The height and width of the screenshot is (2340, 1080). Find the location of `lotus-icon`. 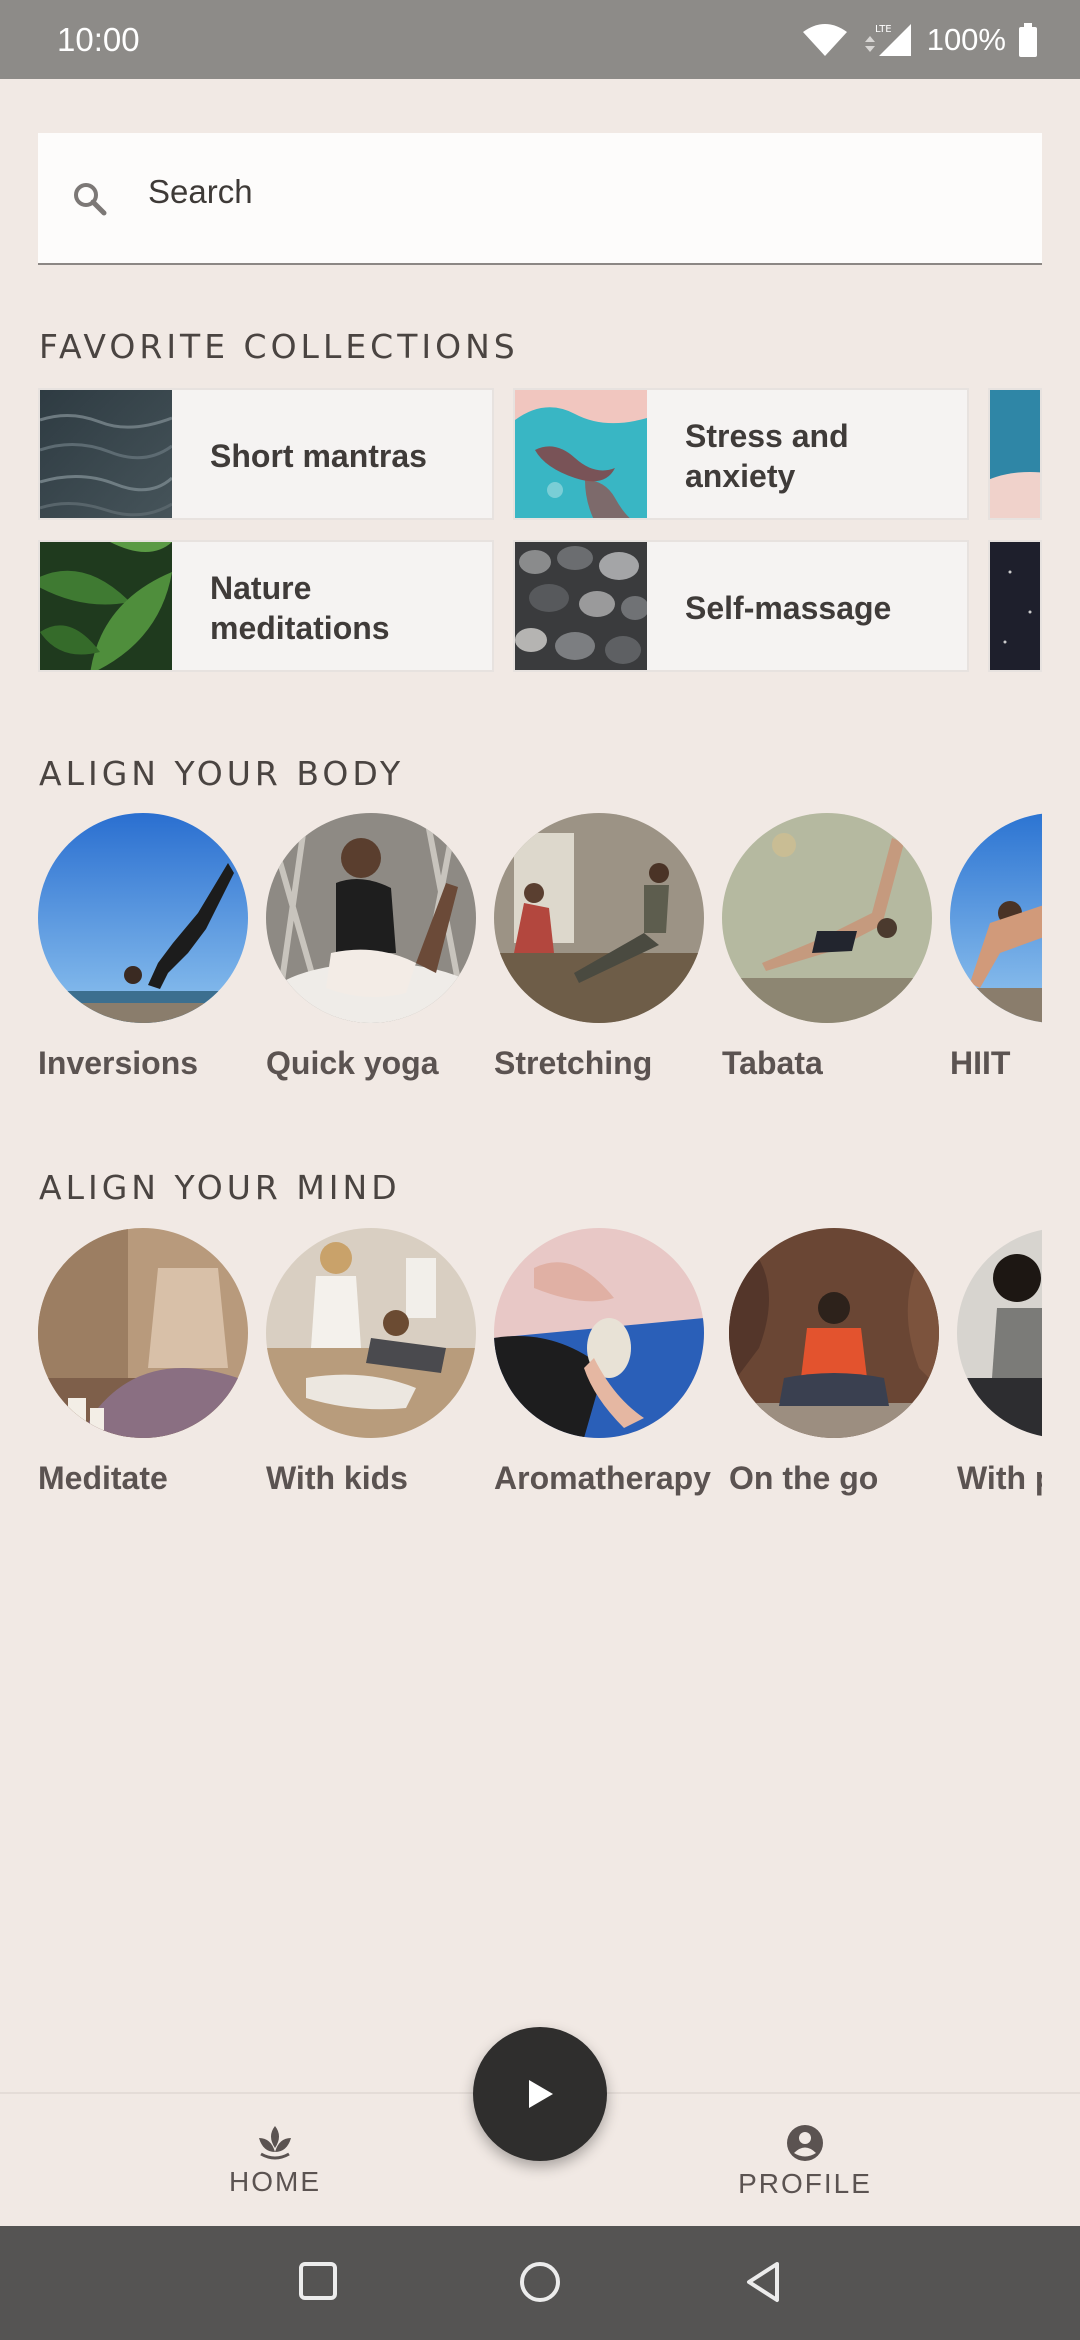

lotus-icon is located at coordinates (275, 2143).